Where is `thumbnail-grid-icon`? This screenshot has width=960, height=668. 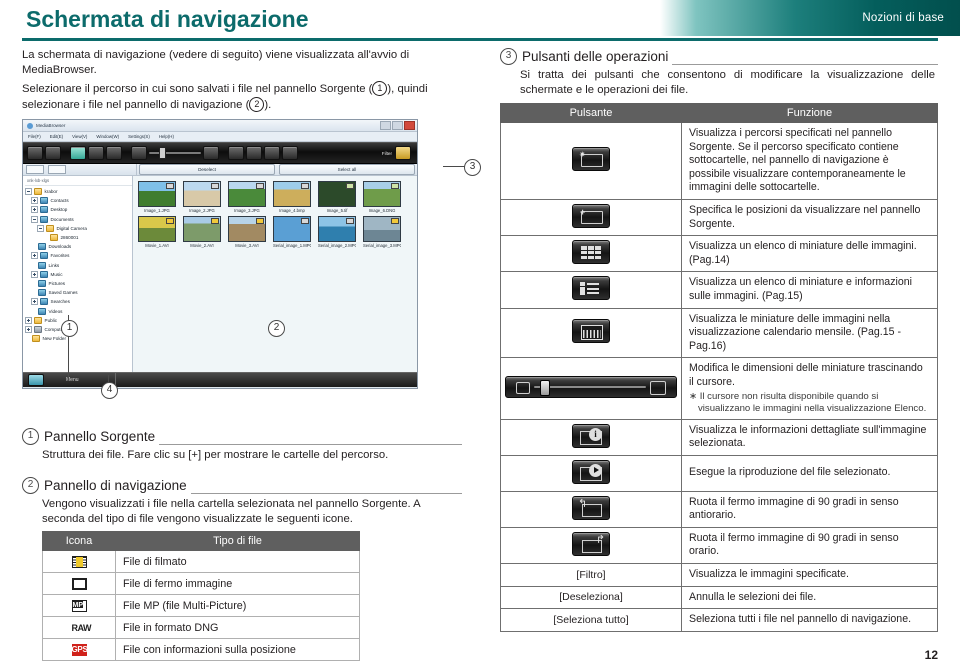 thumbnail-grid-icon is located at coordinates (591, 252).